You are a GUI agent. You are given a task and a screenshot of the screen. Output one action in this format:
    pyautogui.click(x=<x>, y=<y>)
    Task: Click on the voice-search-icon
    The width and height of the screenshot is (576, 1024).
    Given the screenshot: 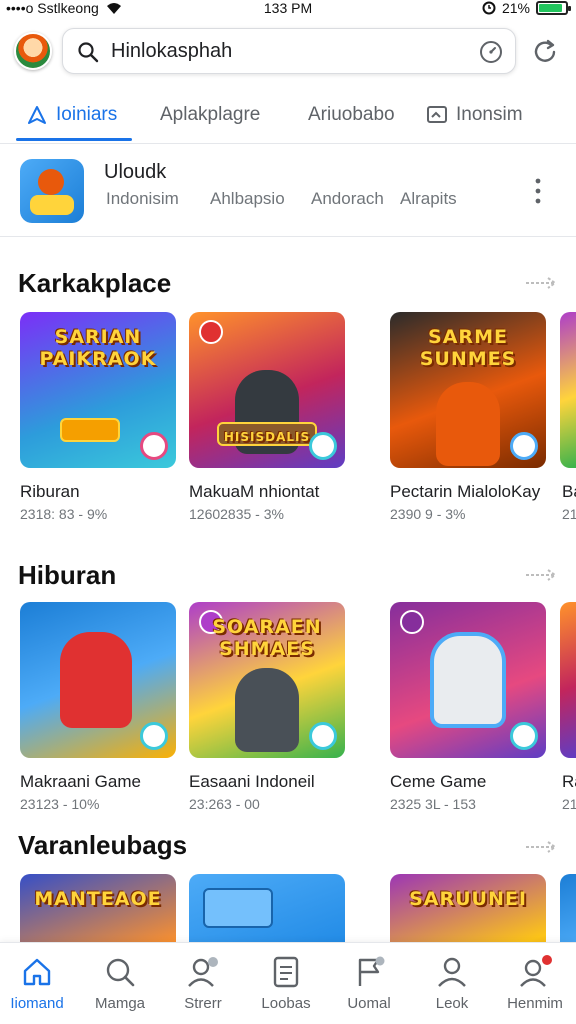 What is the action you would take?
    pyautogui.click(x=491, y=52)
    